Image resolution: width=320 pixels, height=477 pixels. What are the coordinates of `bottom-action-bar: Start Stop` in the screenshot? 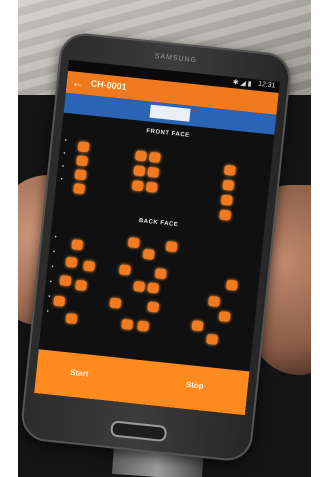 It's located at (142, 382).